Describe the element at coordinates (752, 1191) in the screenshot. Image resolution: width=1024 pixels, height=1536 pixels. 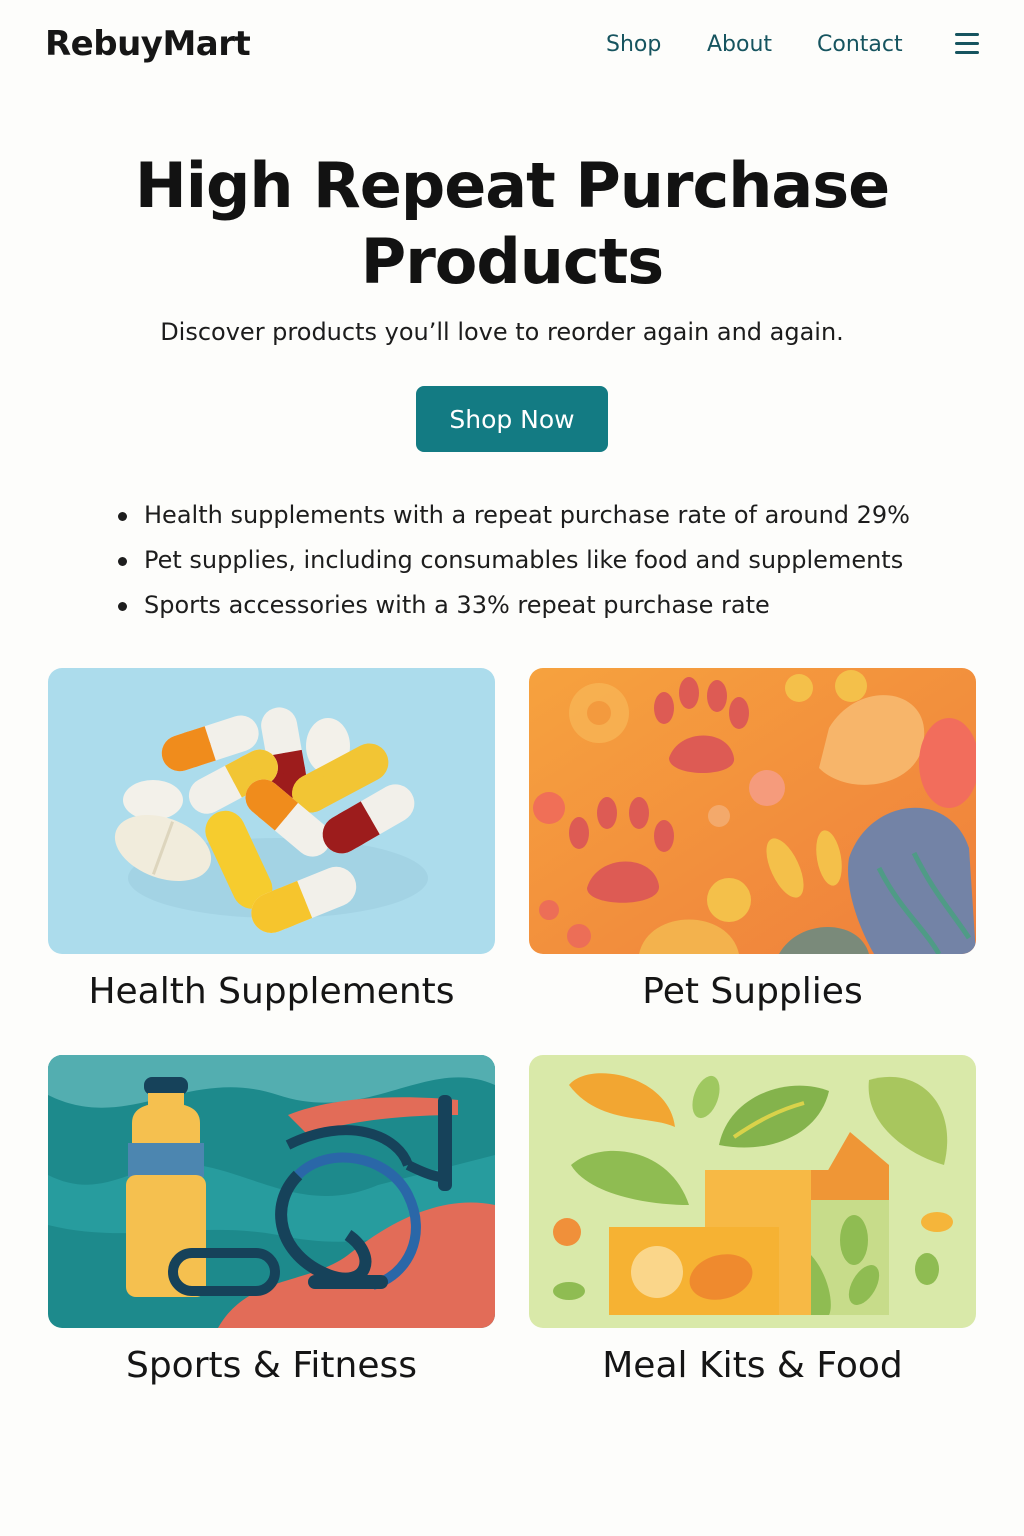
I see `food-boxes-leaves-illustration` at that location.